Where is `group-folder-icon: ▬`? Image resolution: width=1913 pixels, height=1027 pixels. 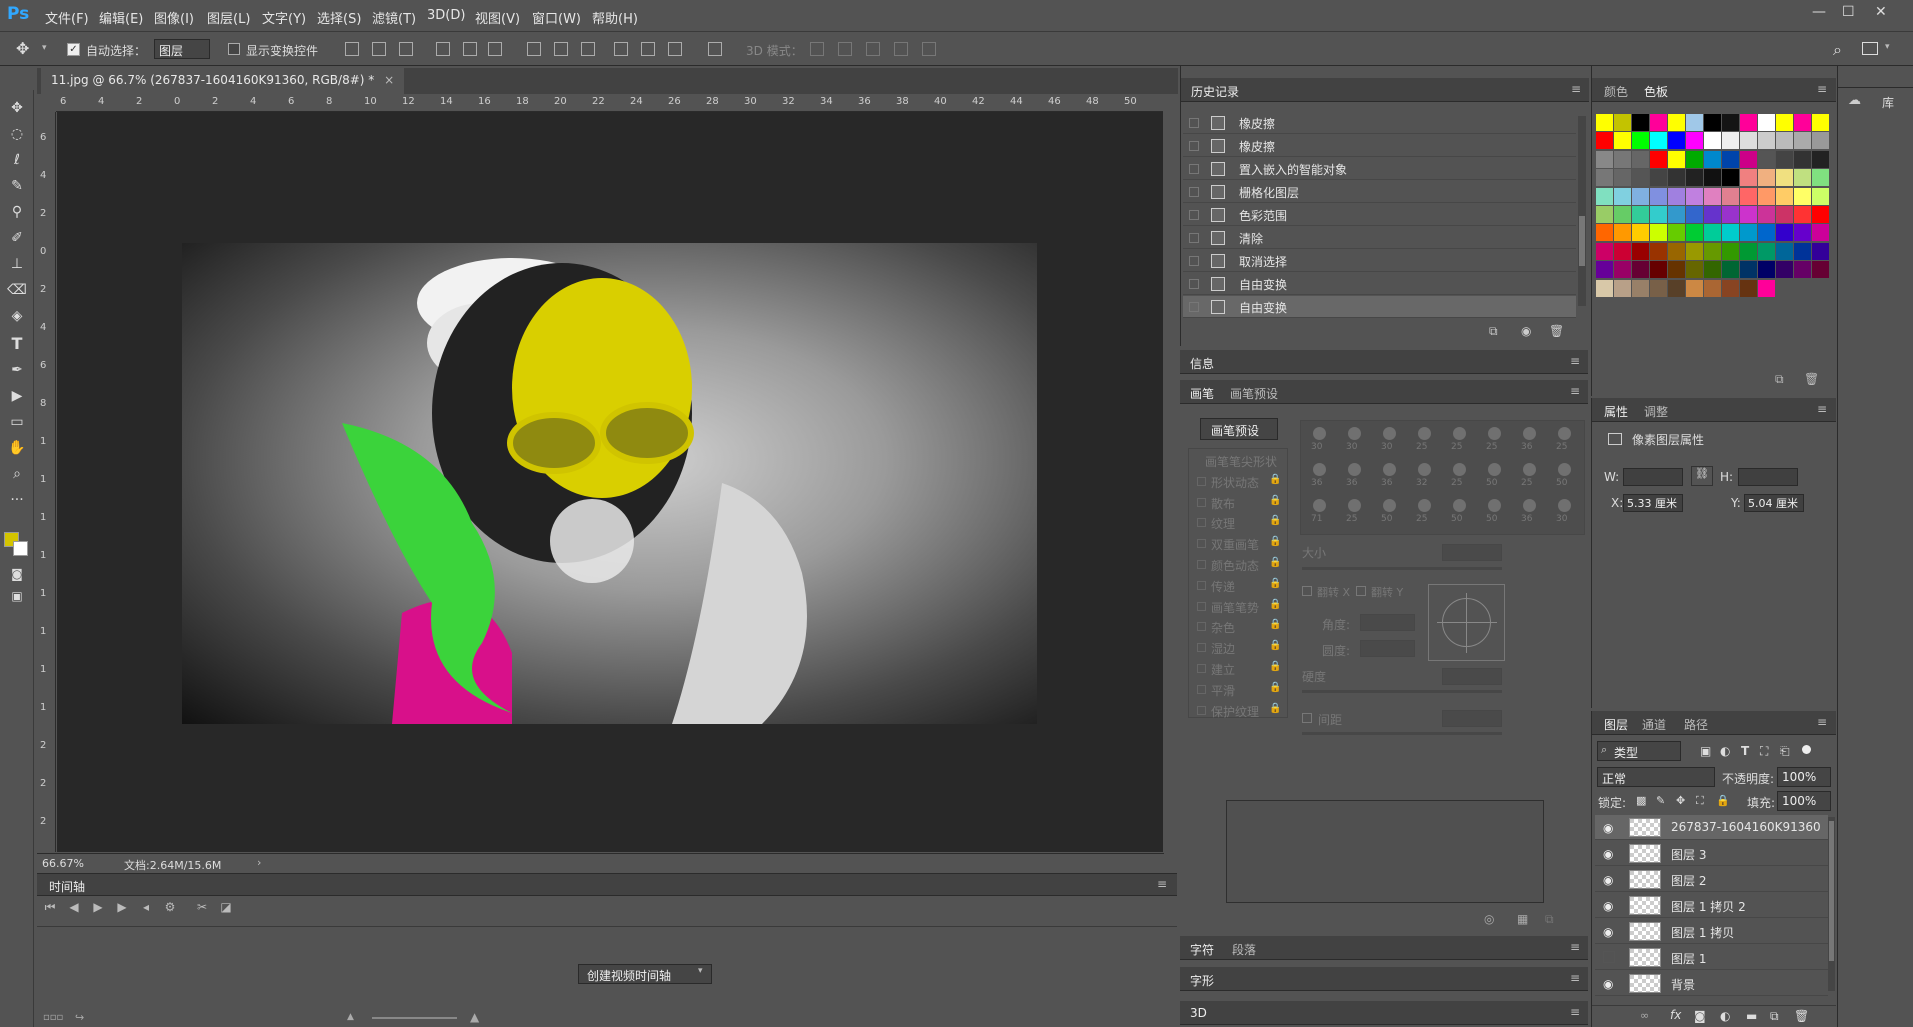
group-folder-icon: ▬ is located at coordinates (1751, 1016).